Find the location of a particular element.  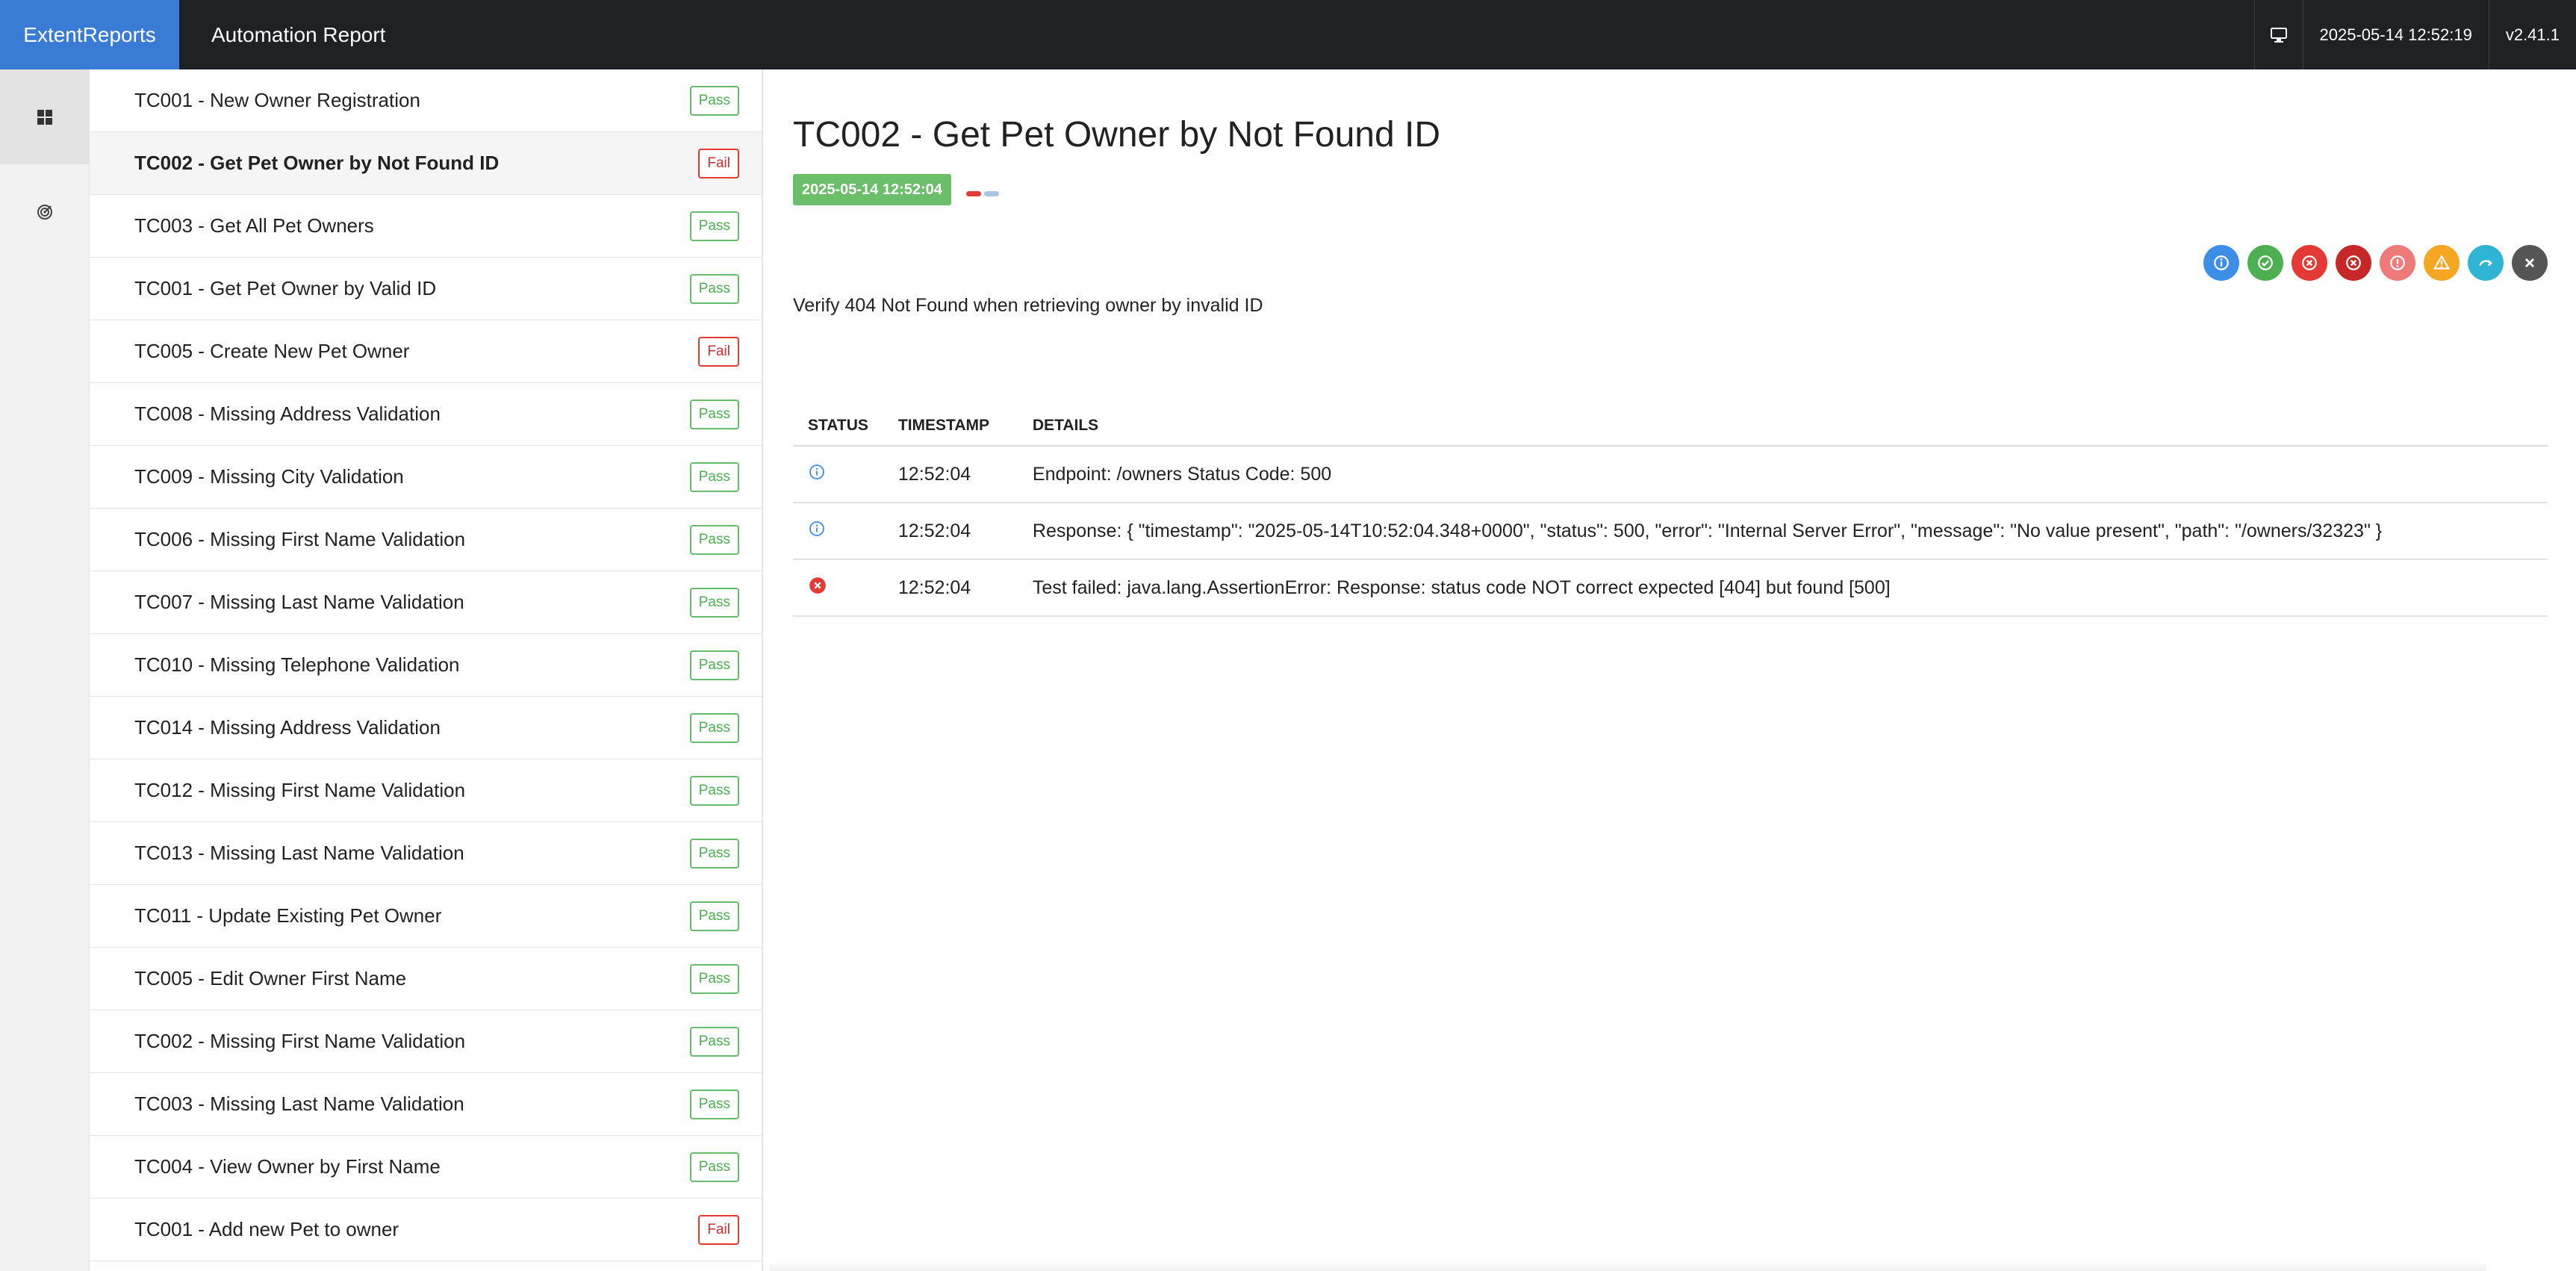

column-header-details: DETAILS is located at coordinates (1782, 426).